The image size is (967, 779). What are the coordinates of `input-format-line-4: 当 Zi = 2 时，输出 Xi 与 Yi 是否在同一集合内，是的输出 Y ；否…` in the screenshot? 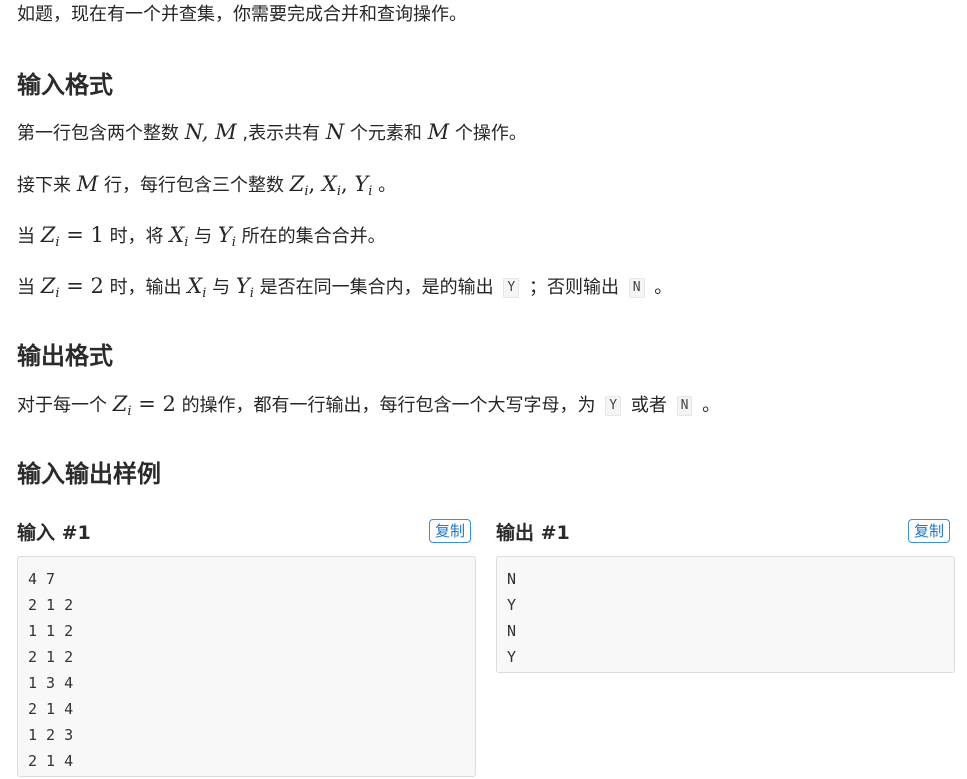 It's located at (345, 287).